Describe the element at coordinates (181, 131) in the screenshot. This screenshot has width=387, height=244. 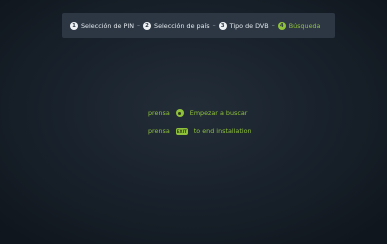
I see `exit-key-icon: EXIT` at that location.